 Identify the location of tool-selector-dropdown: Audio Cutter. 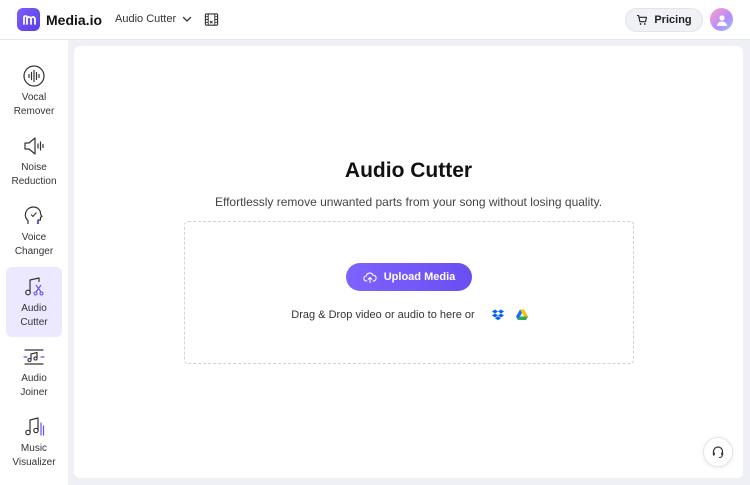
(153, 19).